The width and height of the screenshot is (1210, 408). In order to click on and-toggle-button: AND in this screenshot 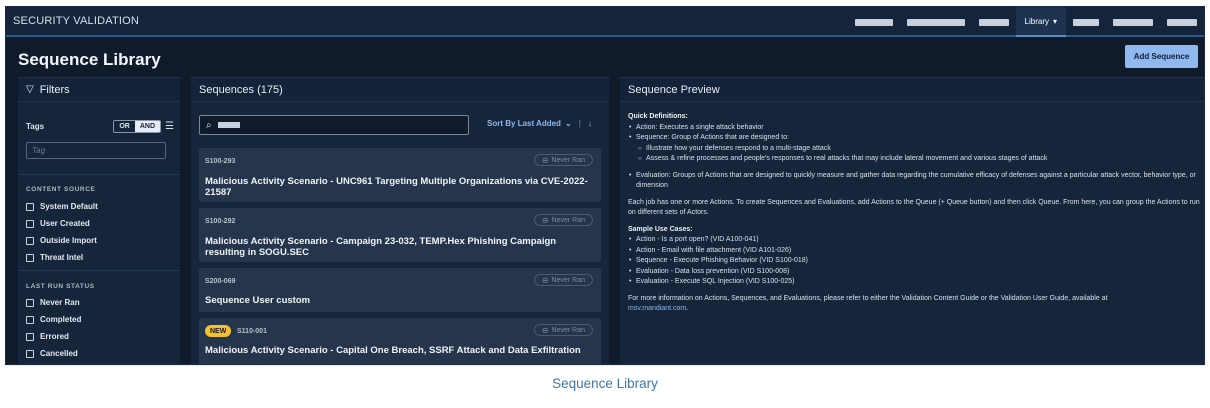, I will do `click(147, 126)`.